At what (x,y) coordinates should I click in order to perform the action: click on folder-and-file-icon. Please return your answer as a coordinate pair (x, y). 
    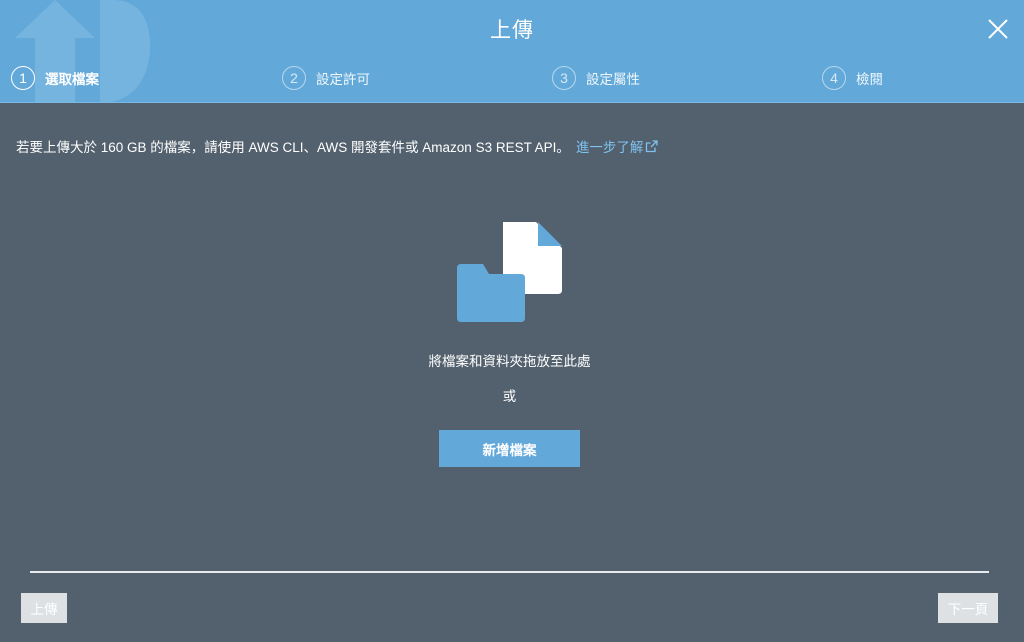
    Looking at the image, I should click on (509, 272).